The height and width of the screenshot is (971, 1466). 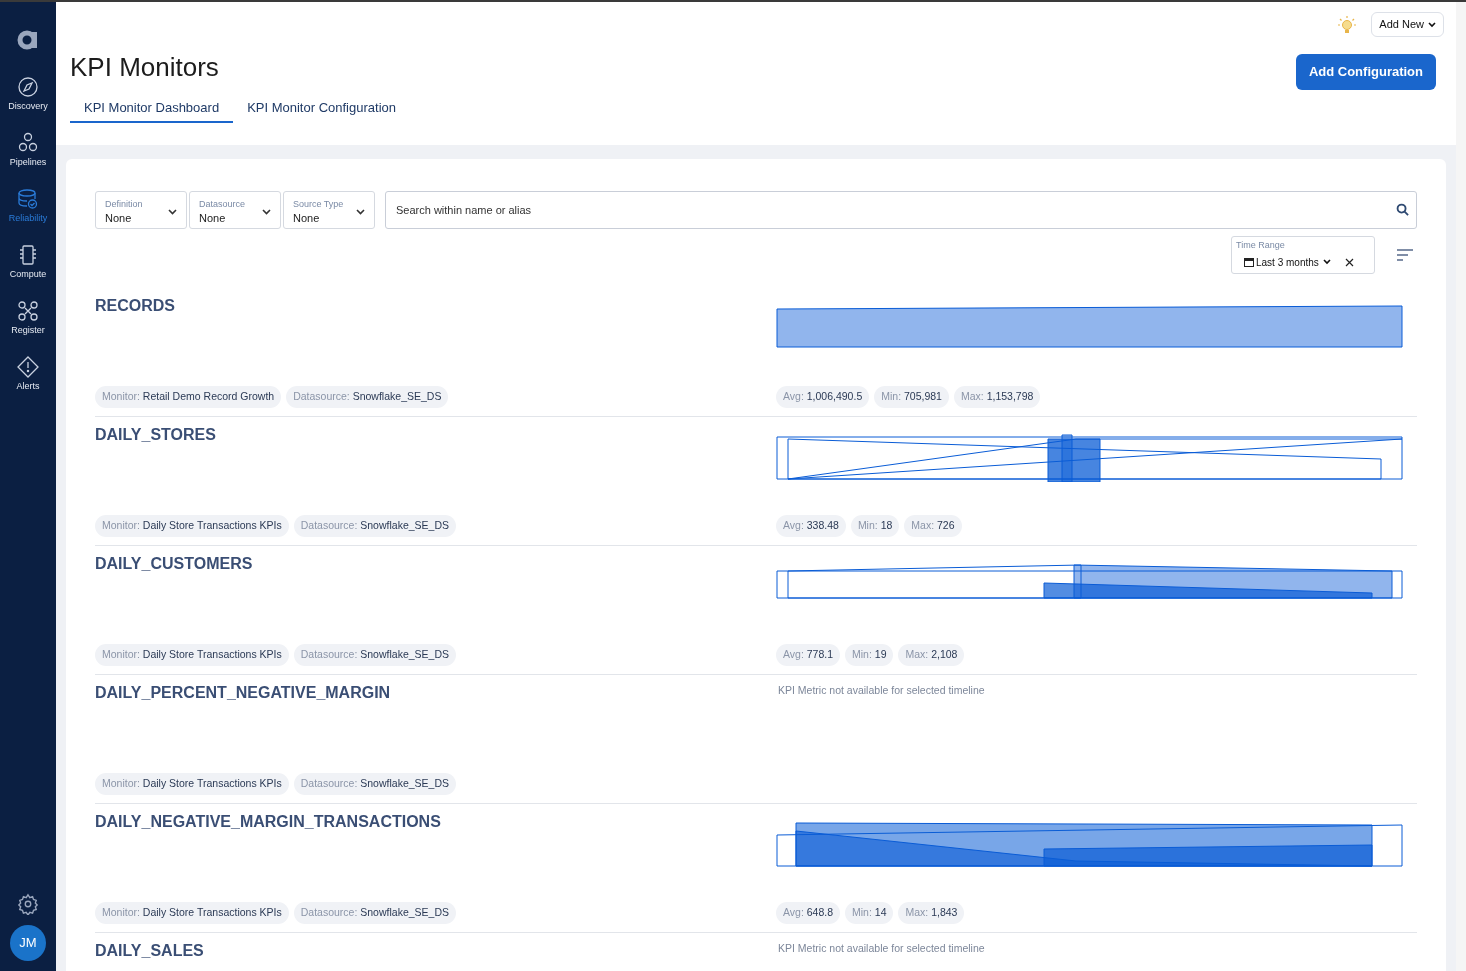 What do you see at coordinates (124, 204) in the screenshot?
I see `field-label: Definition` at bounding box center [124, 204].